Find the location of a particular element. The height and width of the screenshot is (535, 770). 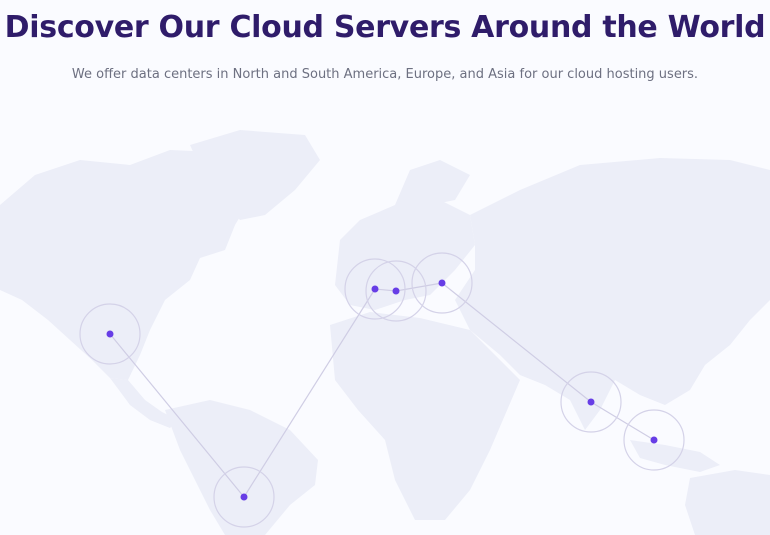

server-dot-central-europe is located at coordinates (396, 291).